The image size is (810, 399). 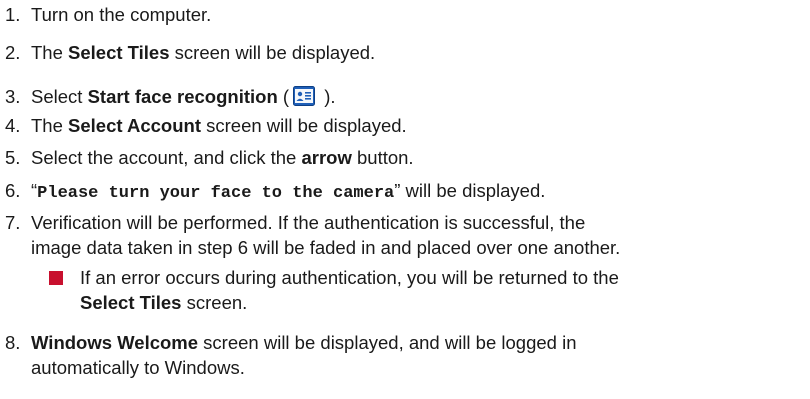 What do you see at coordinates (13, 96) in the screenshot?
I see `step-number: 3.` at bounding box center [13, 96].